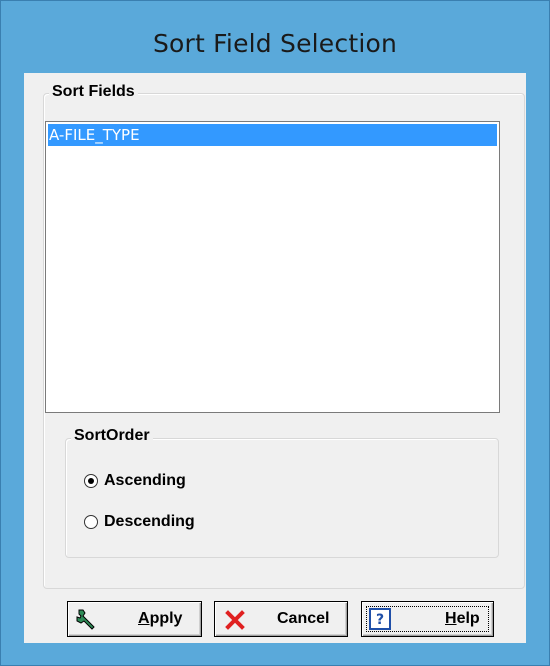 This screenshot has width=550, height=666. Describe the element at coordinates (145, 480) in the screenshot. I see `radio-ascending-label: Ascending` at that location.